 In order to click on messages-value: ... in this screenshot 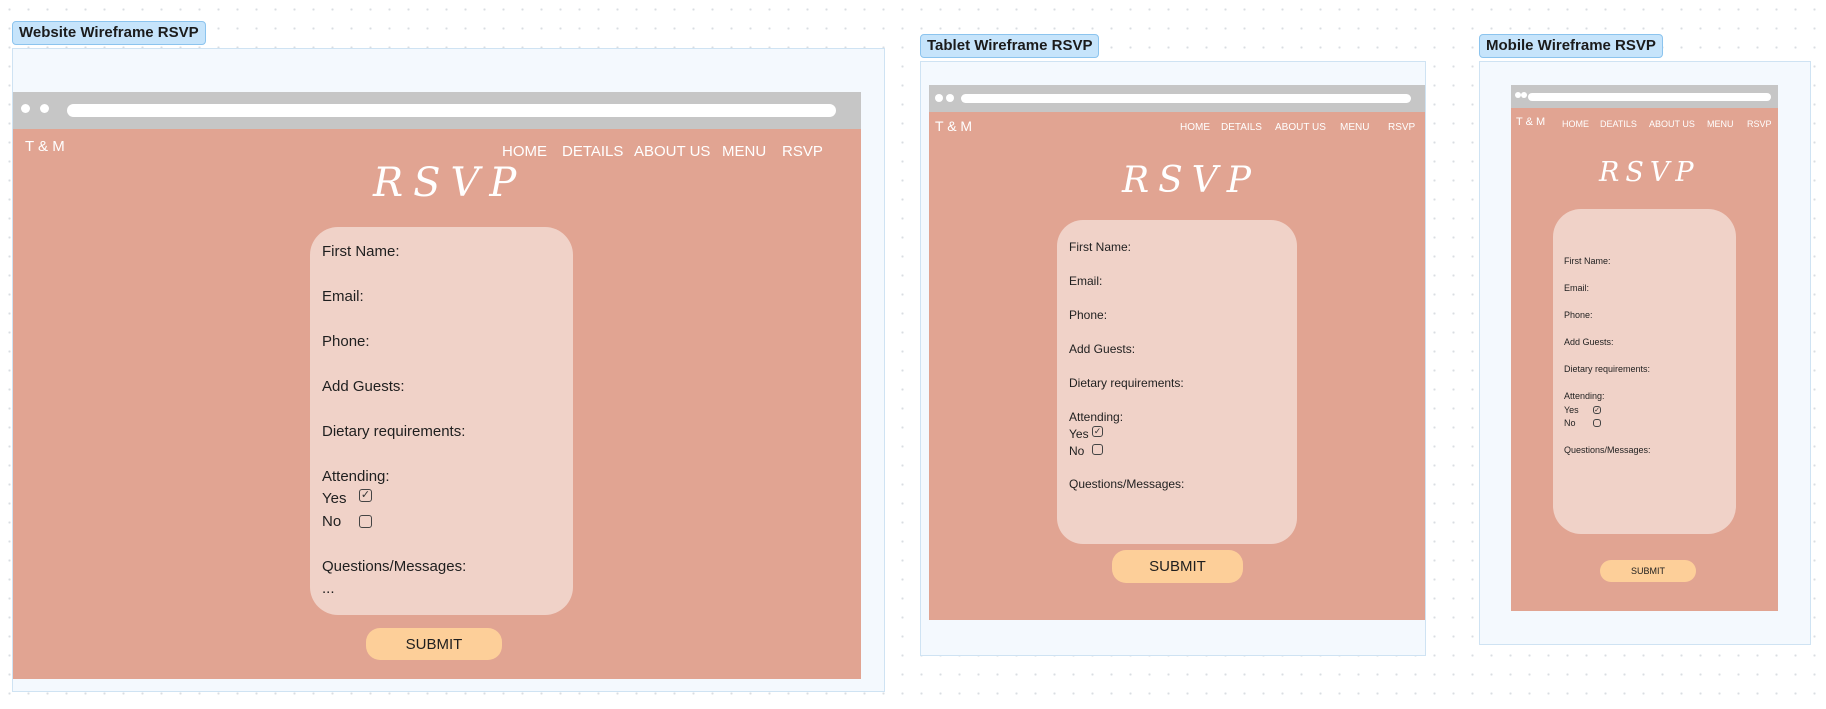, I will do `click(328, 588)`.